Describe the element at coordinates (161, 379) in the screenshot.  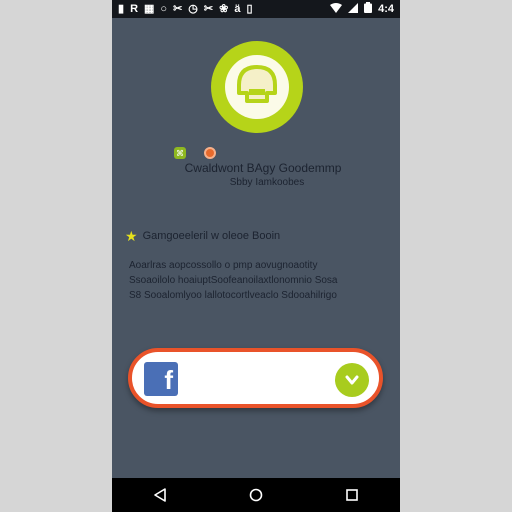
I see `facebook-icon: f` at that location.